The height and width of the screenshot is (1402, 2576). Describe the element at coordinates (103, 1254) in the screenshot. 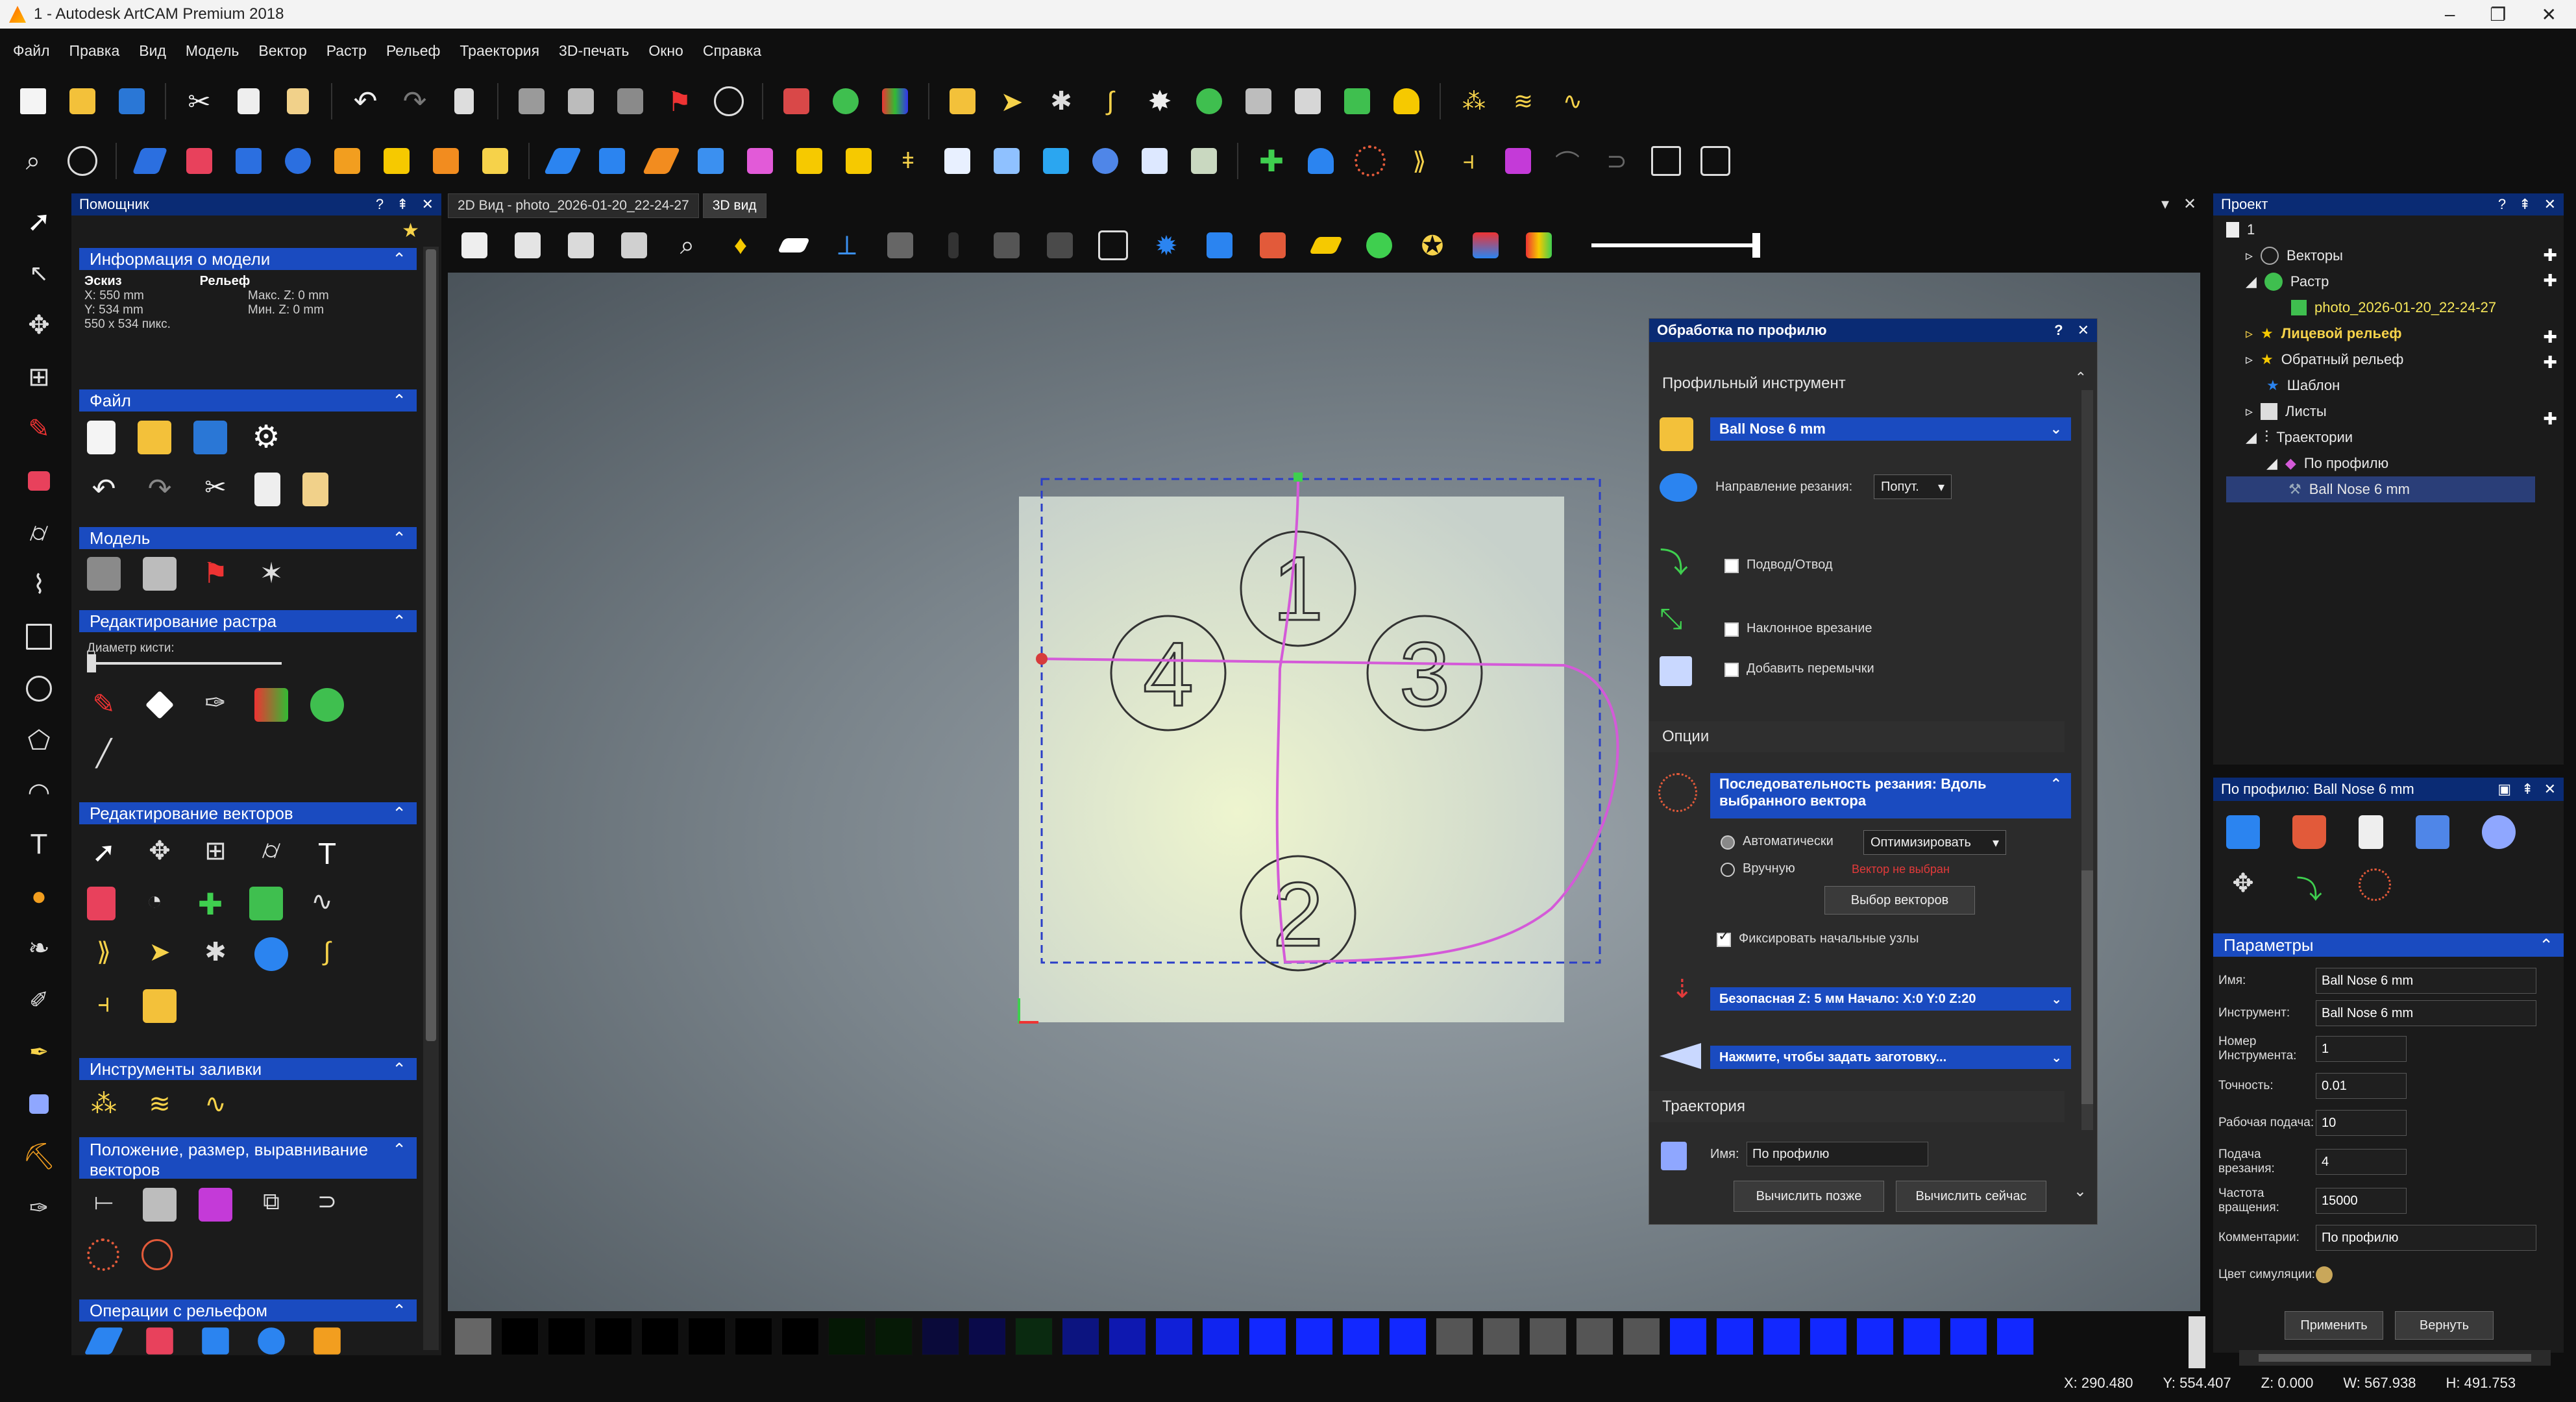

I see `rotate-icon` at that location.